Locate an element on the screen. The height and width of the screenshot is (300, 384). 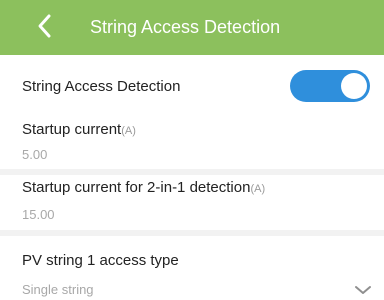
startup-current-label: Startup current(A) is located at coordinates (79, 129).